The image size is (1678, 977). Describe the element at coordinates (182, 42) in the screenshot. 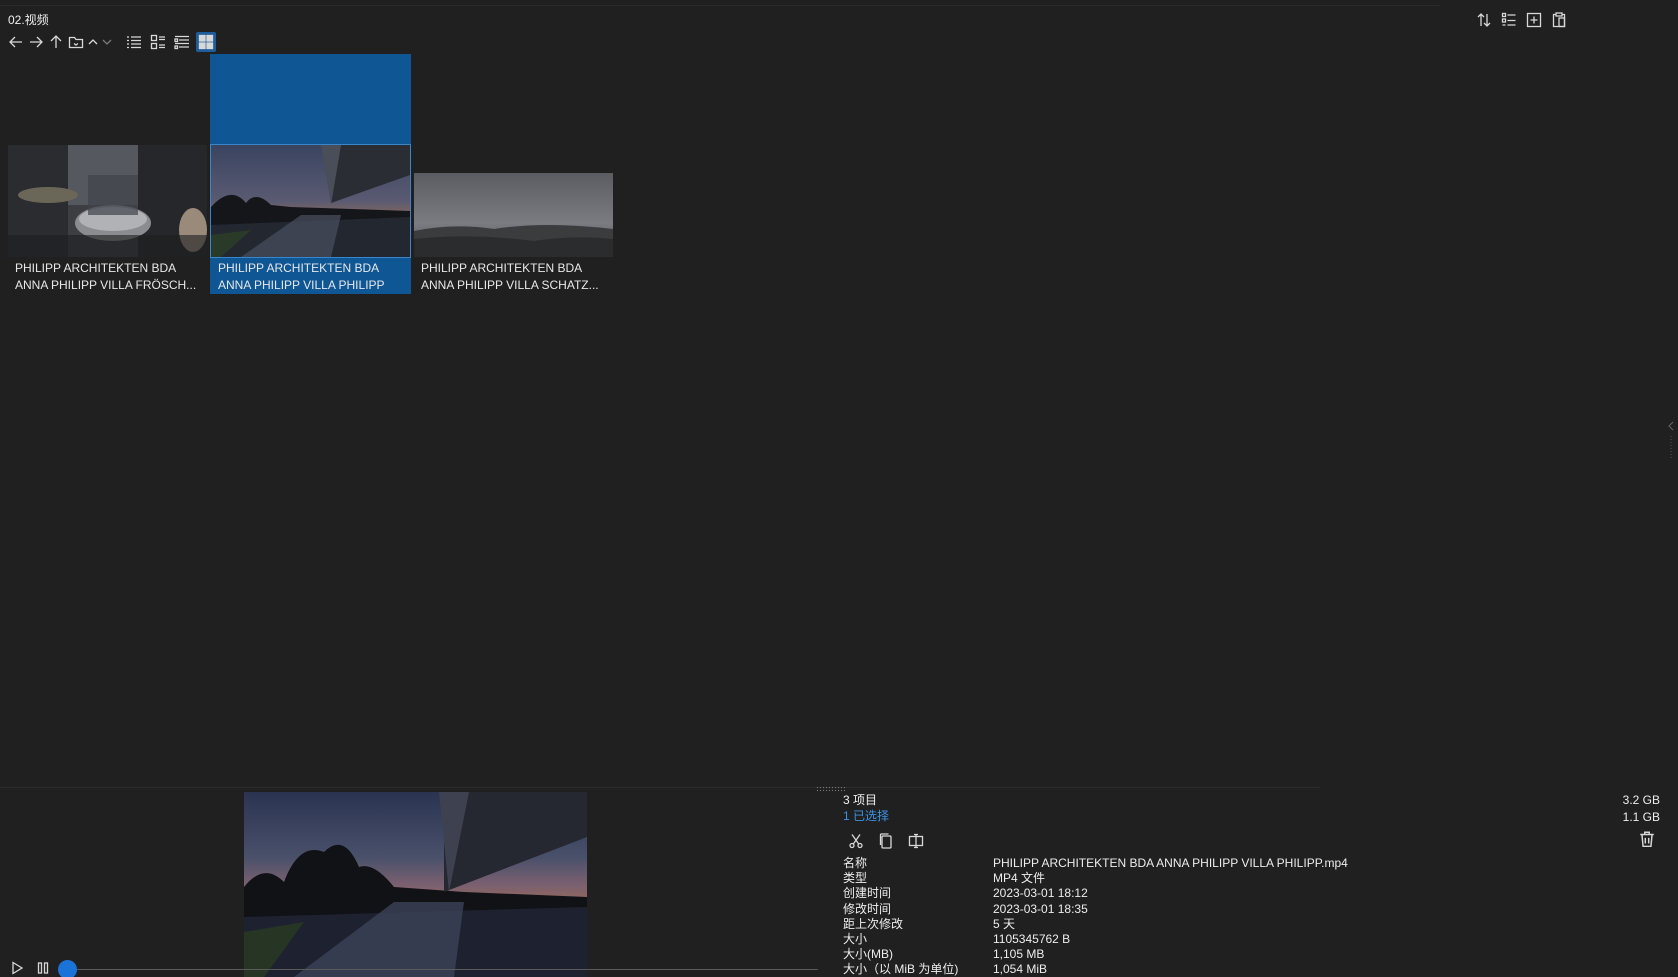

I see `list-view-icon` at that location.